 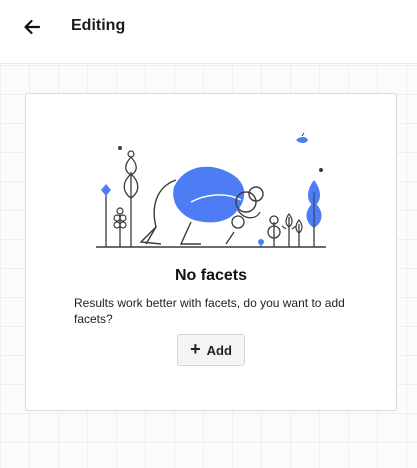 I want to click on add-button-label: Add, so click(x=219, y=350).